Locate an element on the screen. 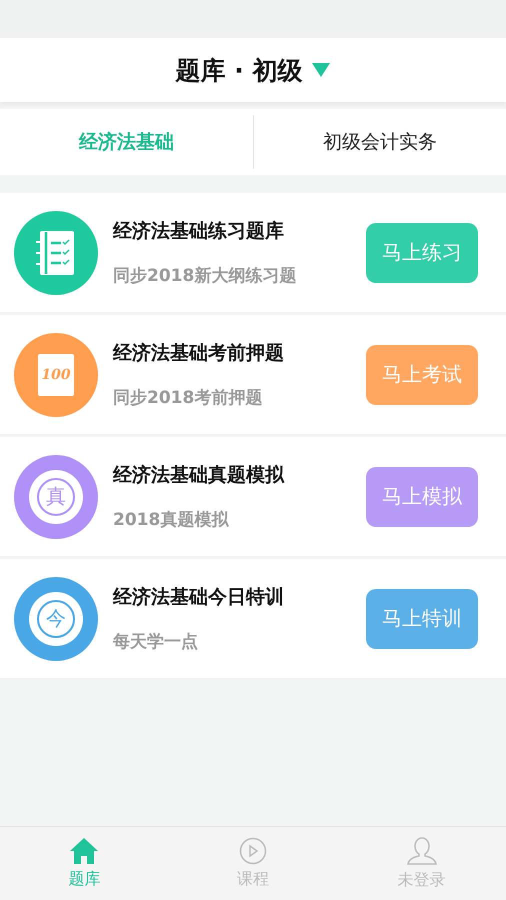  home-icon is located at coordinates (84, 851).